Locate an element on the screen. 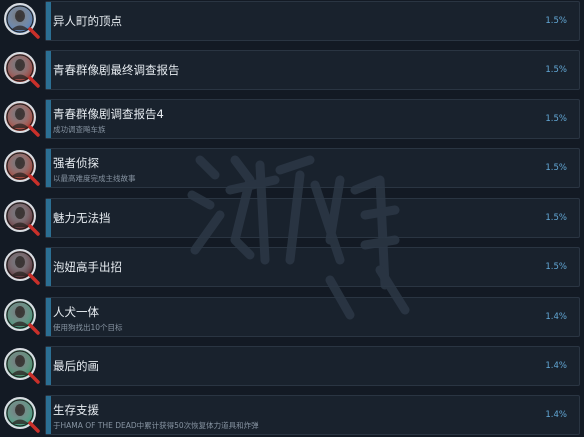  achievement-row: 最后的画 1.4% is located at coordinates (292, 367).